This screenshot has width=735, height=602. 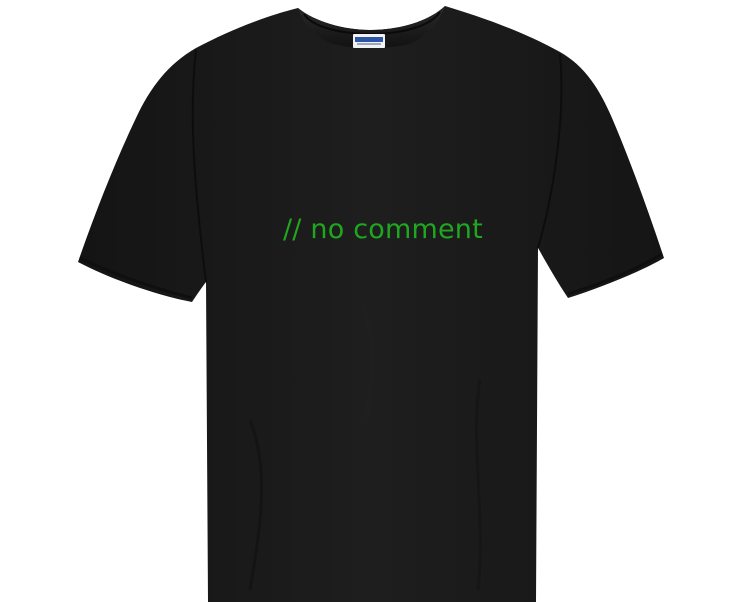 I want to click on shirt-print-text: // no comment, so click(x=383, y=229).